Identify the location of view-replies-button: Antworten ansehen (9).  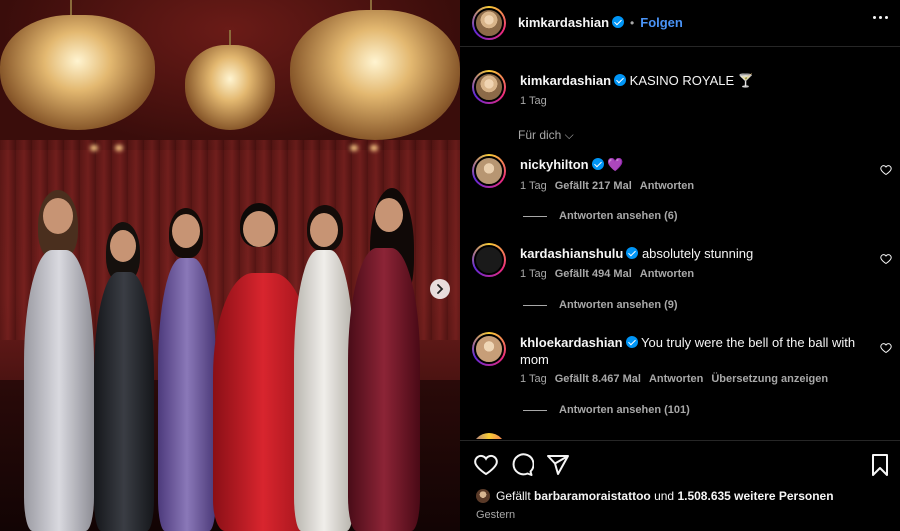
(600, 305).